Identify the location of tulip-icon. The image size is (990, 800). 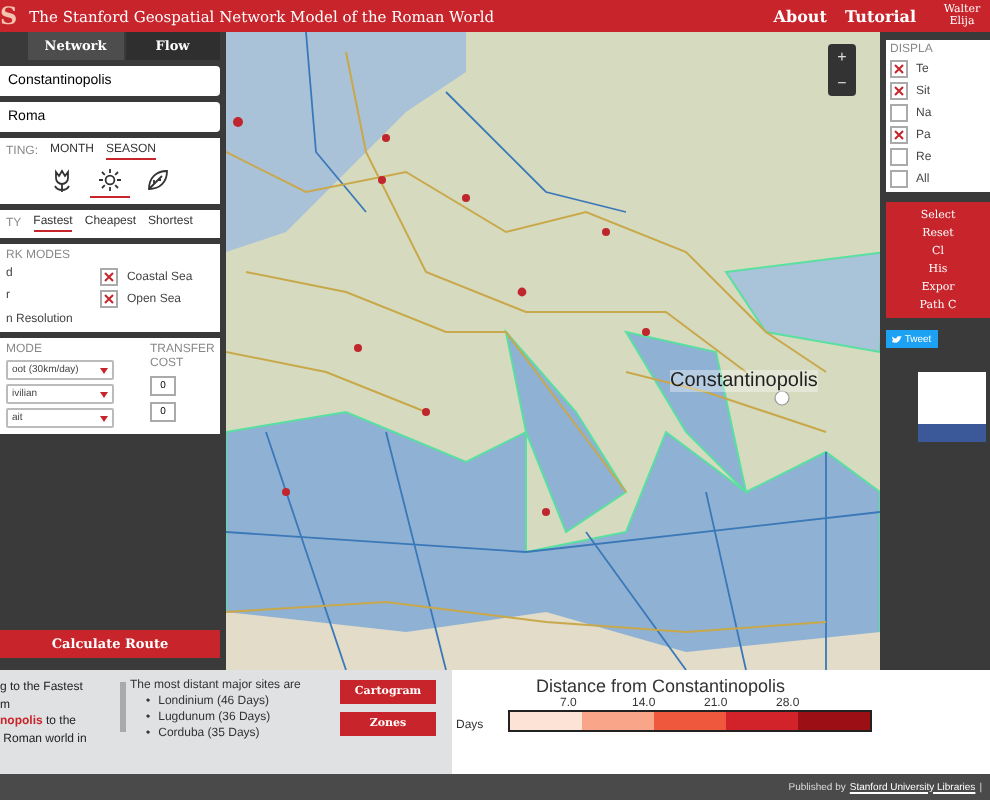
(62, 180).